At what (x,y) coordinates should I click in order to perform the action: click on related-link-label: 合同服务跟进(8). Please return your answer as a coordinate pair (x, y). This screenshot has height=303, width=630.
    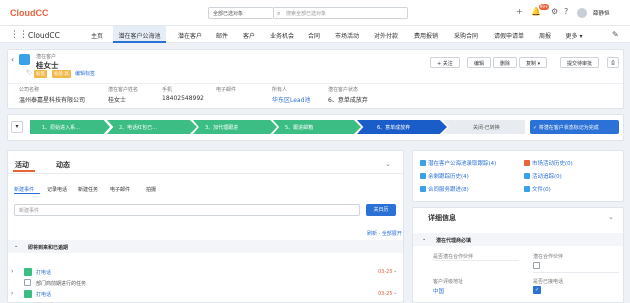
    Looking at the image, I should click on (448, 190).